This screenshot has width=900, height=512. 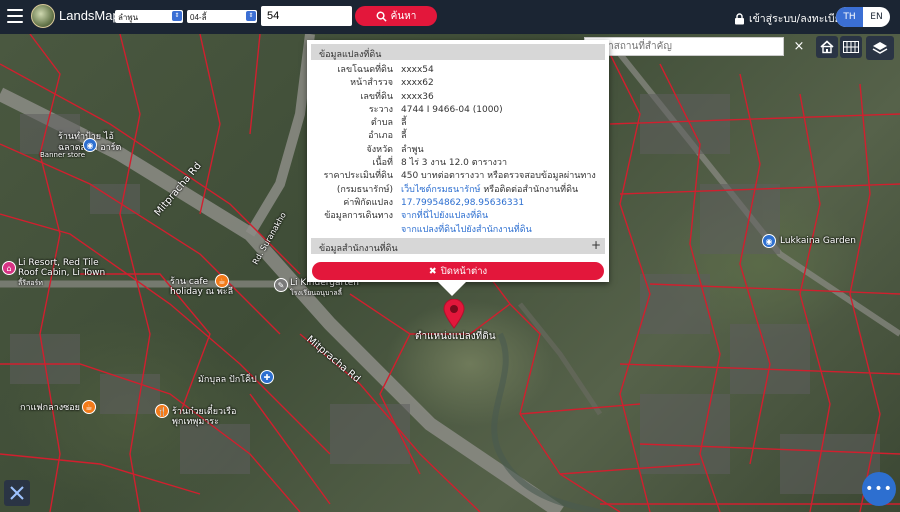 What do you see at coordinates (452, 109) in the screenshot?
I see `row-value: 4744 I 9466-04 (1000)` at bounding box center [452, 109].